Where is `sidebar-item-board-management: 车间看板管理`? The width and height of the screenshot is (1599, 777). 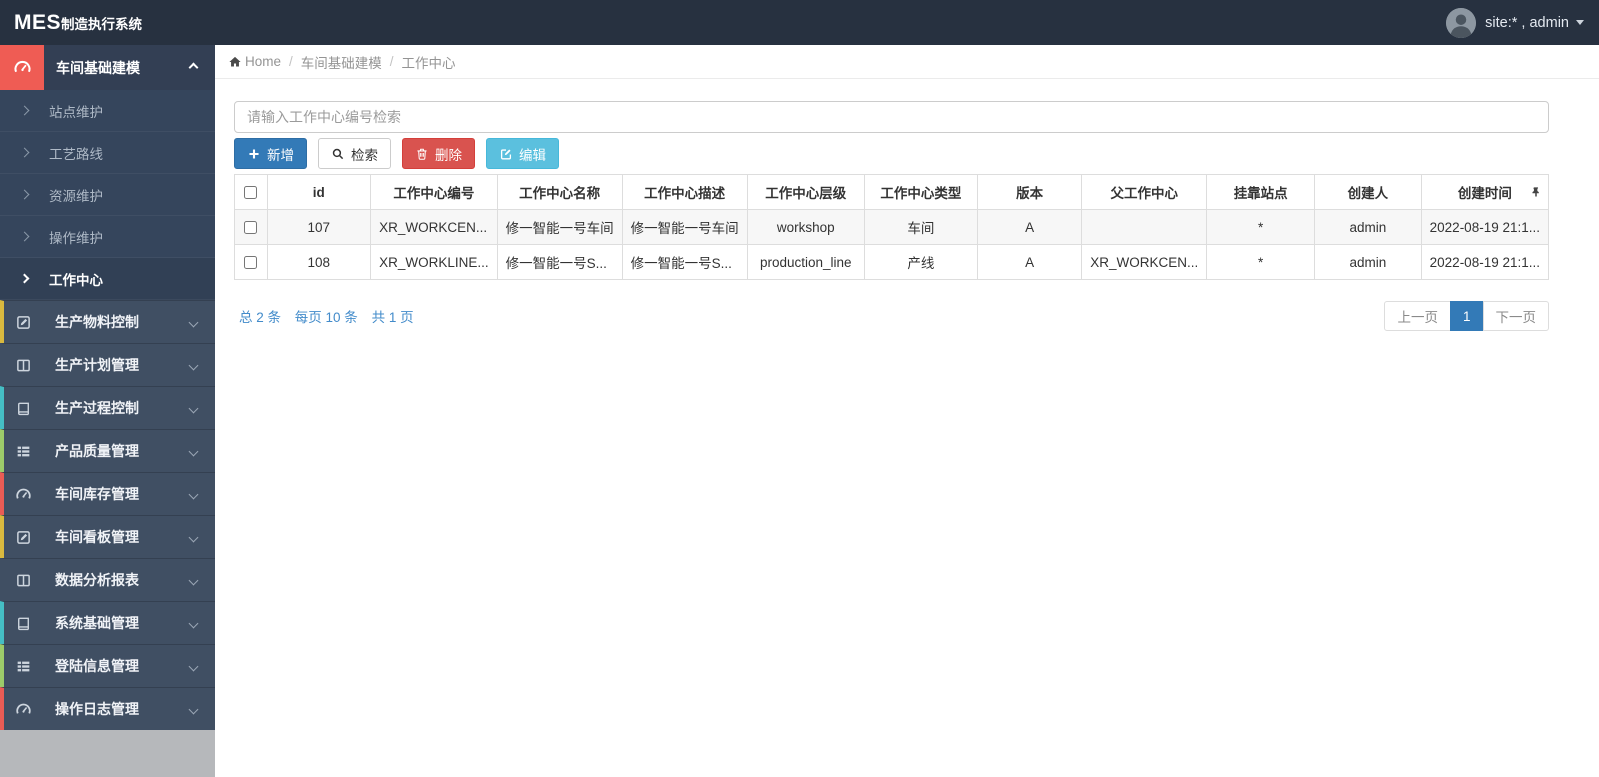
sidebar-item-board-management: 车间看板管理 is located at coordinates (107, 536).